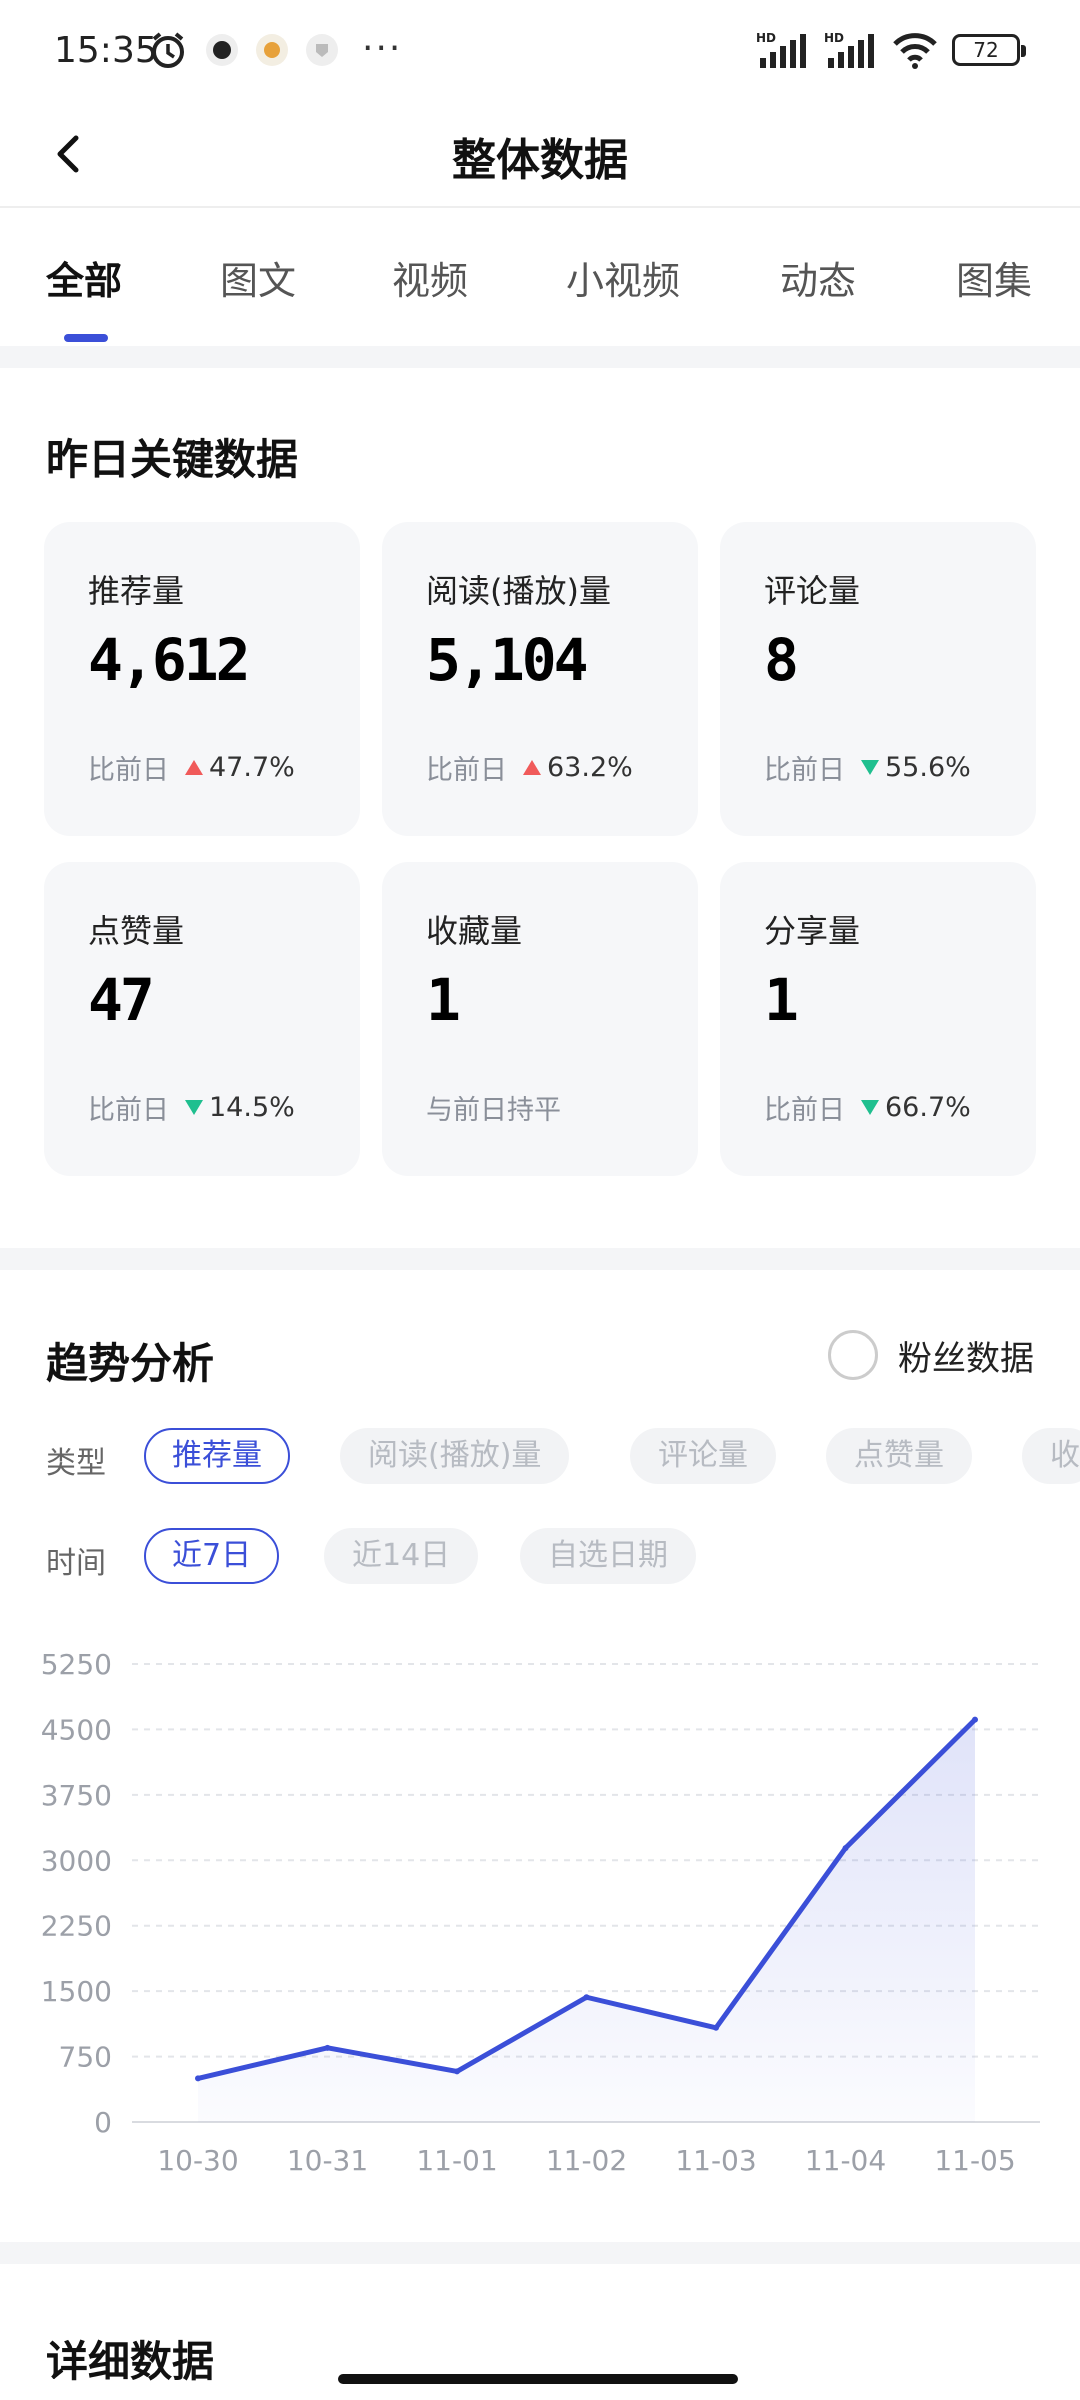 The image size is (1080, 2400). What do you see at coordinates (455, 1456) in the screenshot?
I see `type-chip-reads: 阅读(播放)量` at bounding box center [455, 1456].